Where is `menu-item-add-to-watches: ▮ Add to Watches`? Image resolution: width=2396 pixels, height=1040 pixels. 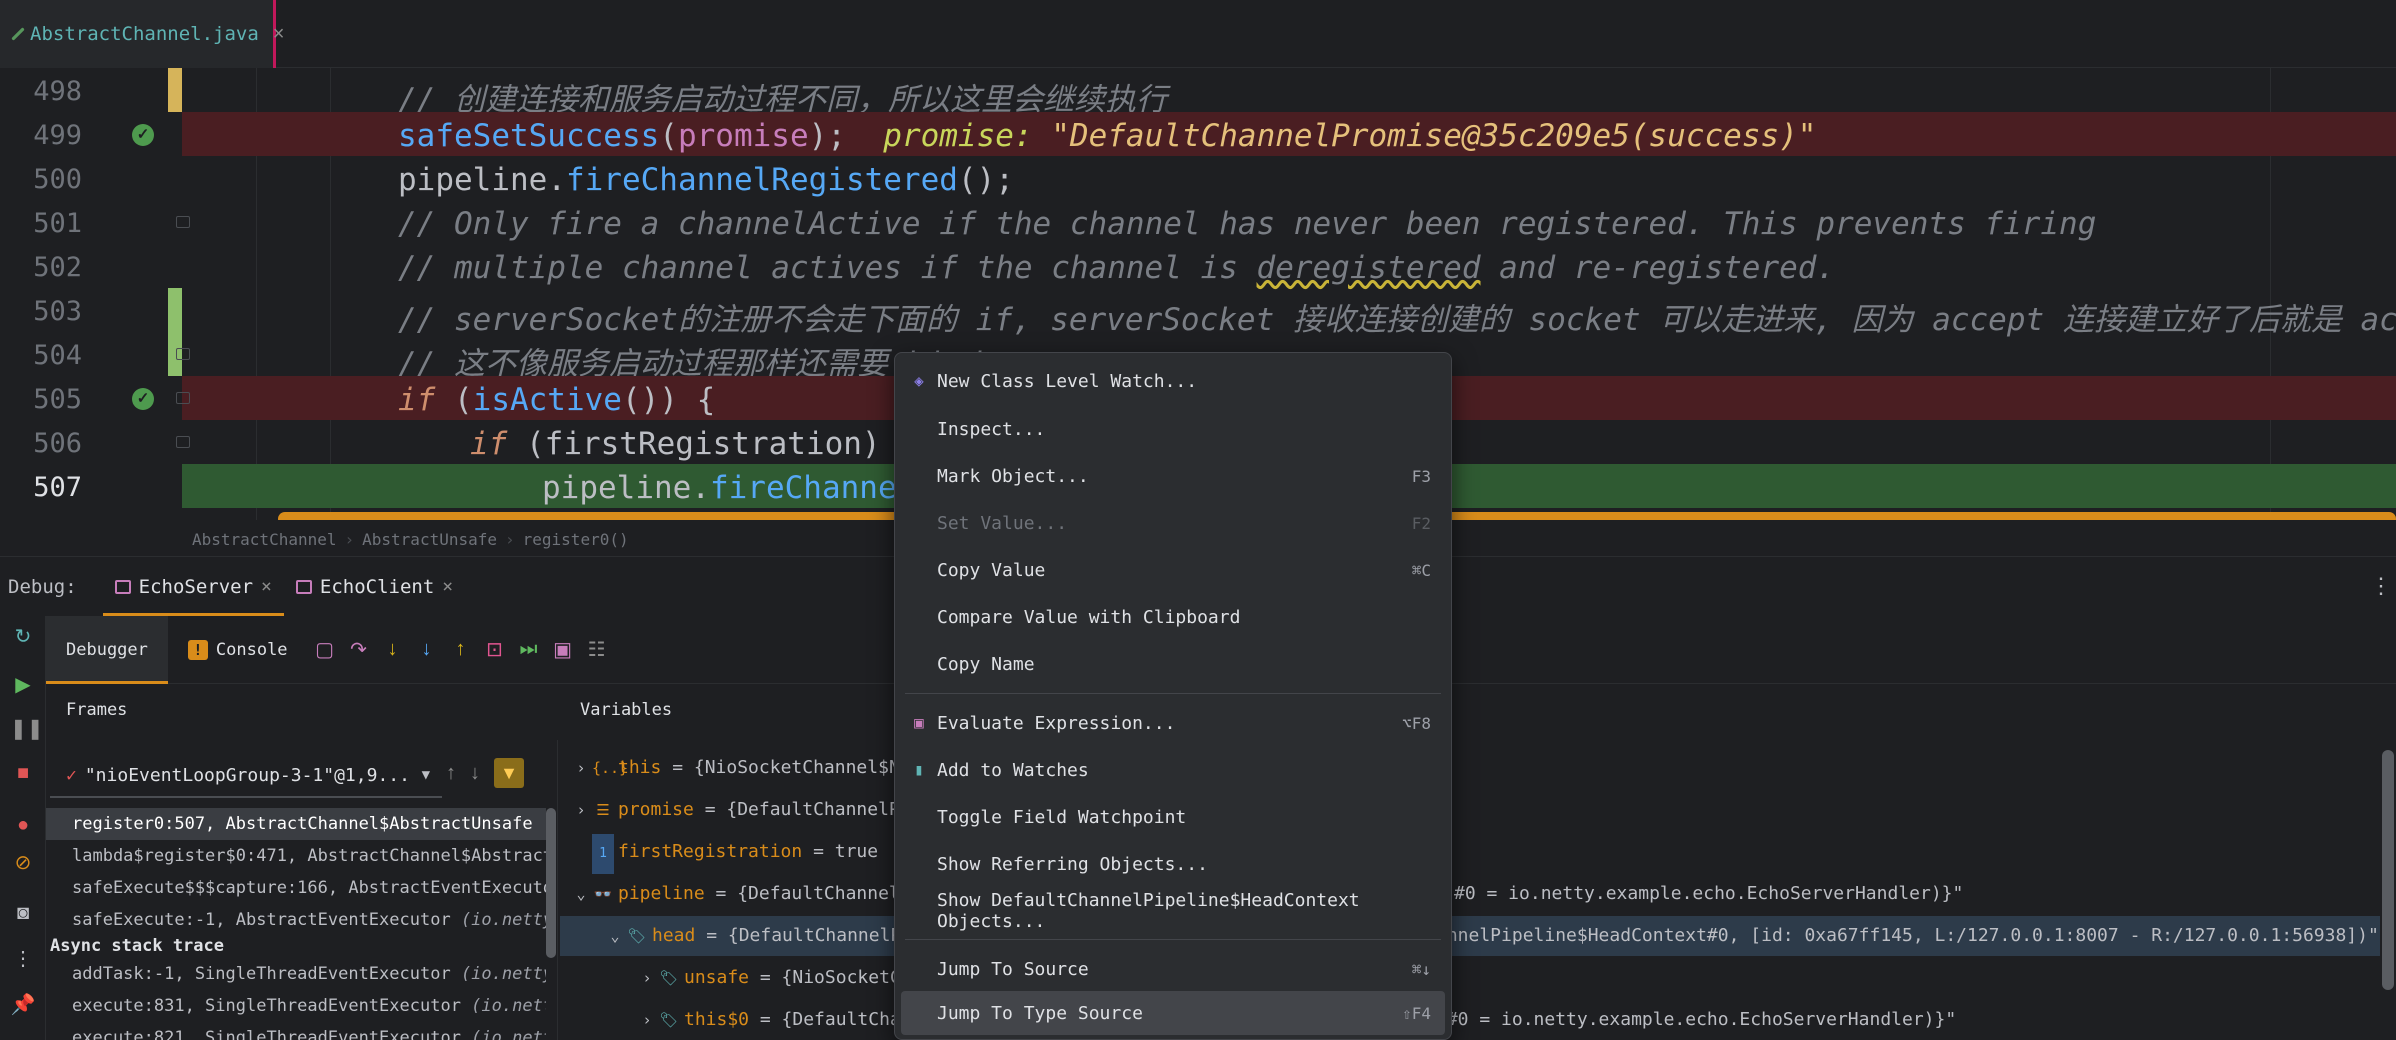 menu-item-add-to-watches: ▮ Add to Watches is located at coordinates (1173, 770).